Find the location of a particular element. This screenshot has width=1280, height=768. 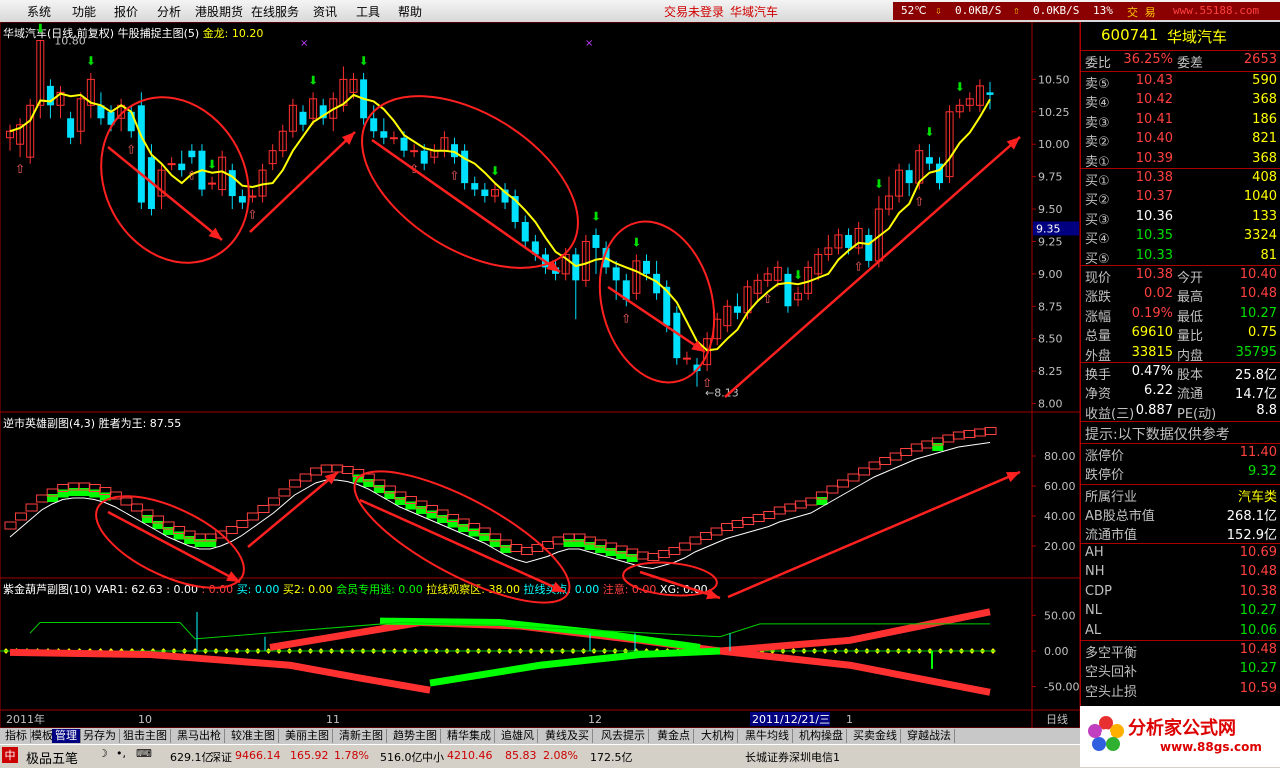

tab-6: 较准主图 is located at coordinates (253, 736).